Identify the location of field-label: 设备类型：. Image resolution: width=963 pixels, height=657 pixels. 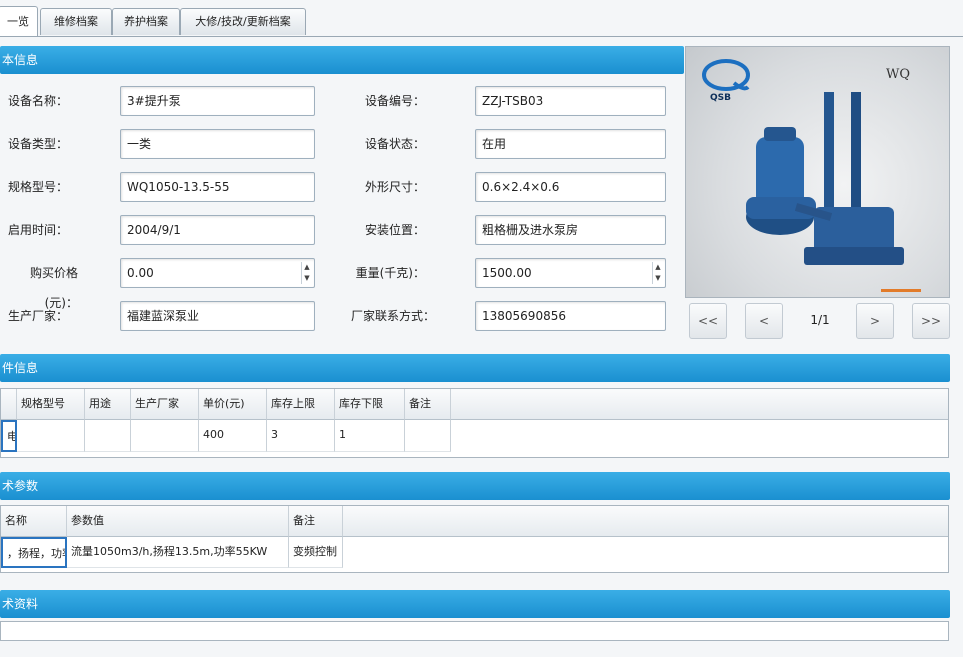
(37, 144).